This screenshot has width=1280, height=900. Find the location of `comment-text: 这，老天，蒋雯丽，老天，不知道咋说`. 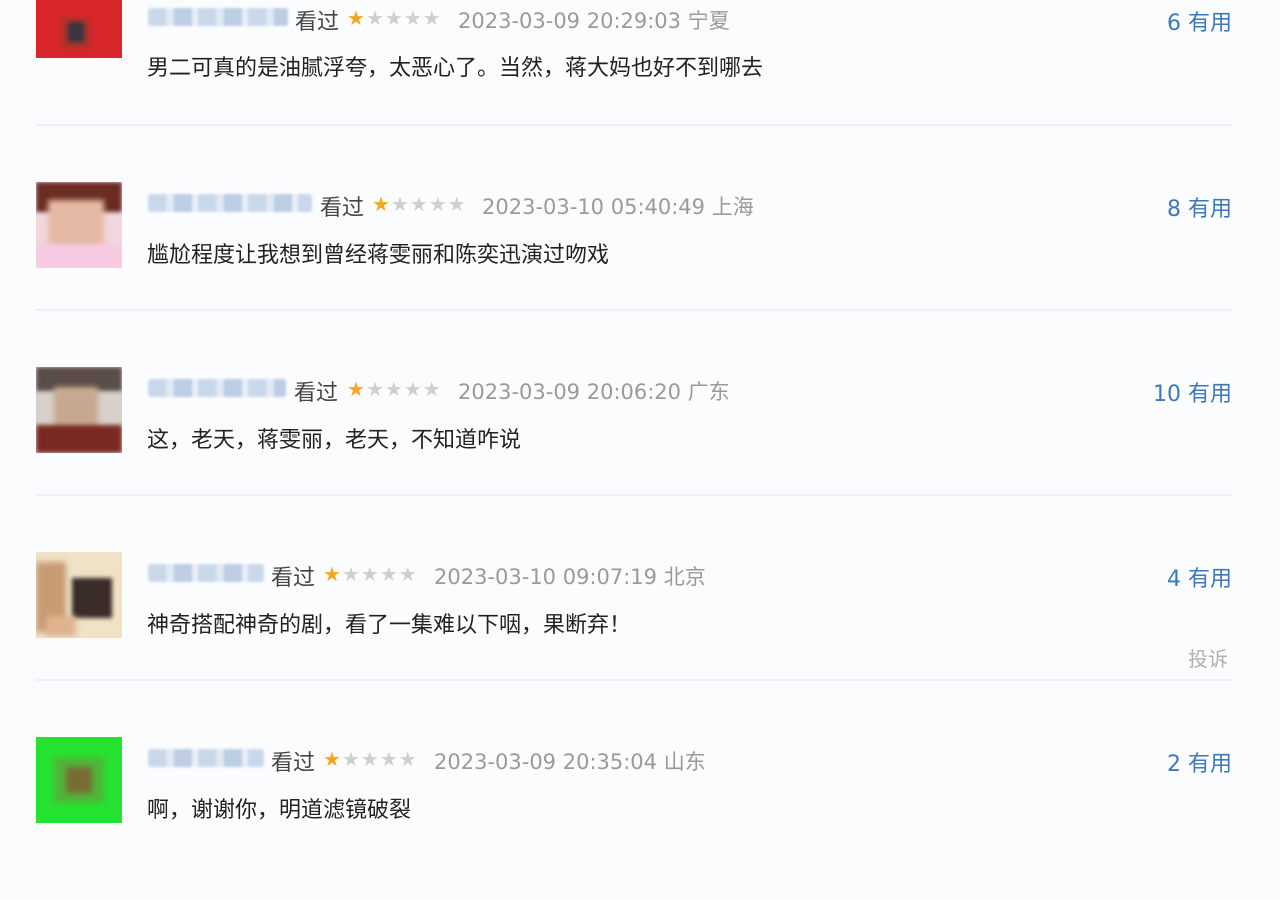

comment-text: 这，老天，蒋雯丽，老天，不知道咋说 is located at coordinates (334, 440).